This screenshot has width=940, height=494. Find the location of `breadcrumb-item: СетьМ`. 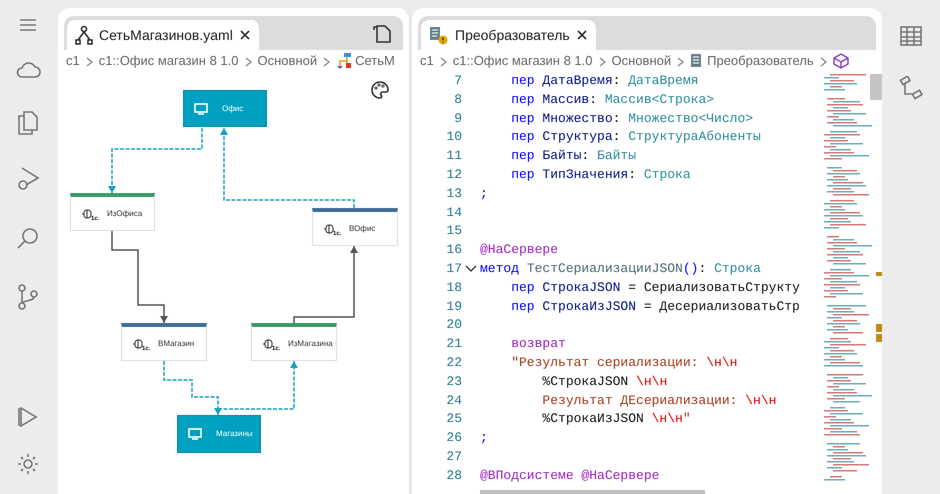

breadcrumb-item: СетьМ is located at coordinates (365, 61).